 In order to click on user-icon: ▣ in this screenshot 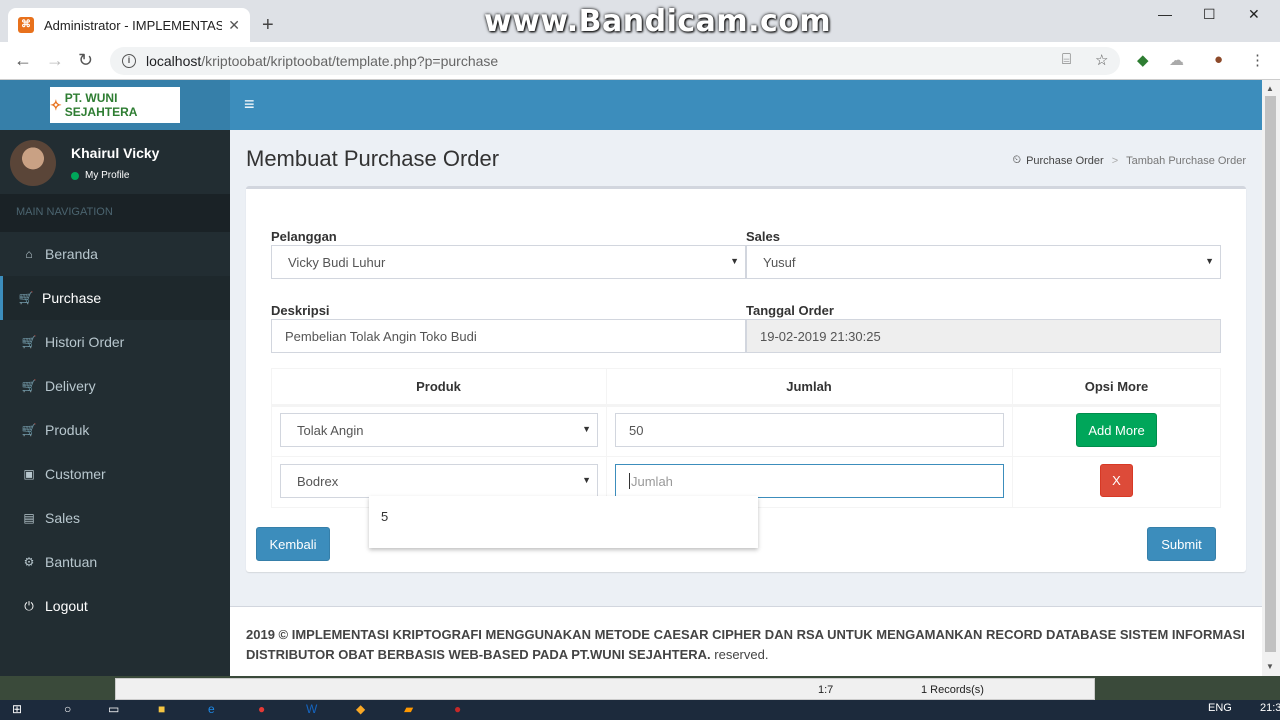, I will do `click(29, 474)`.